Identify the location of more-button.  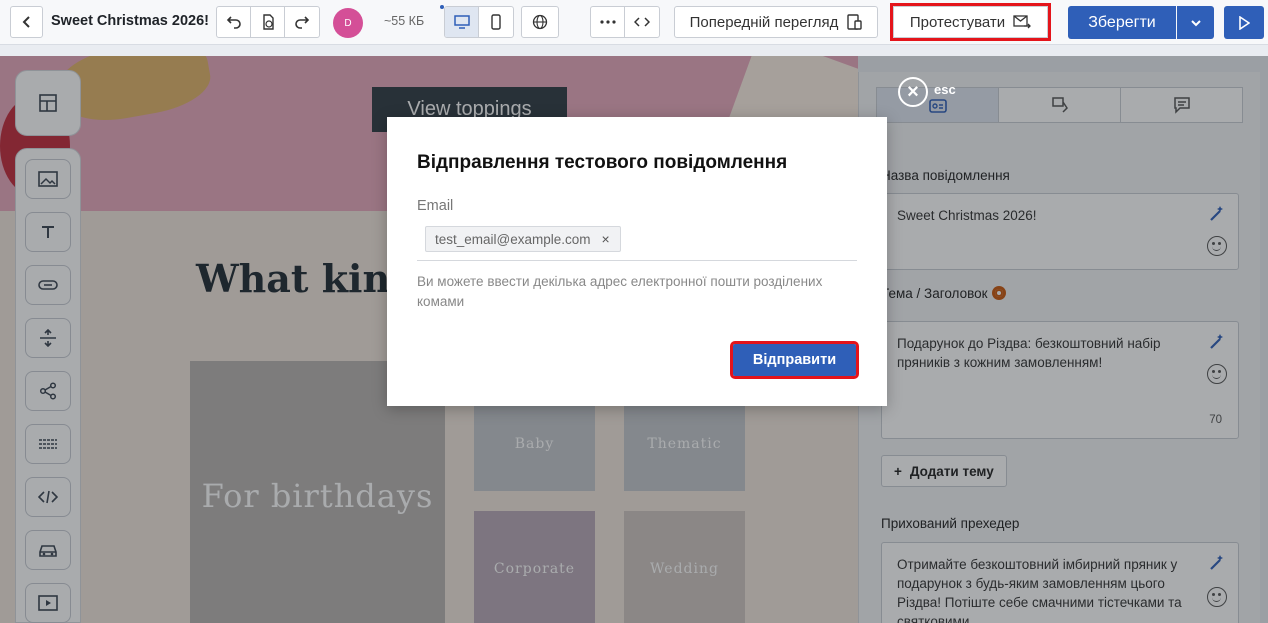
(608, 22).